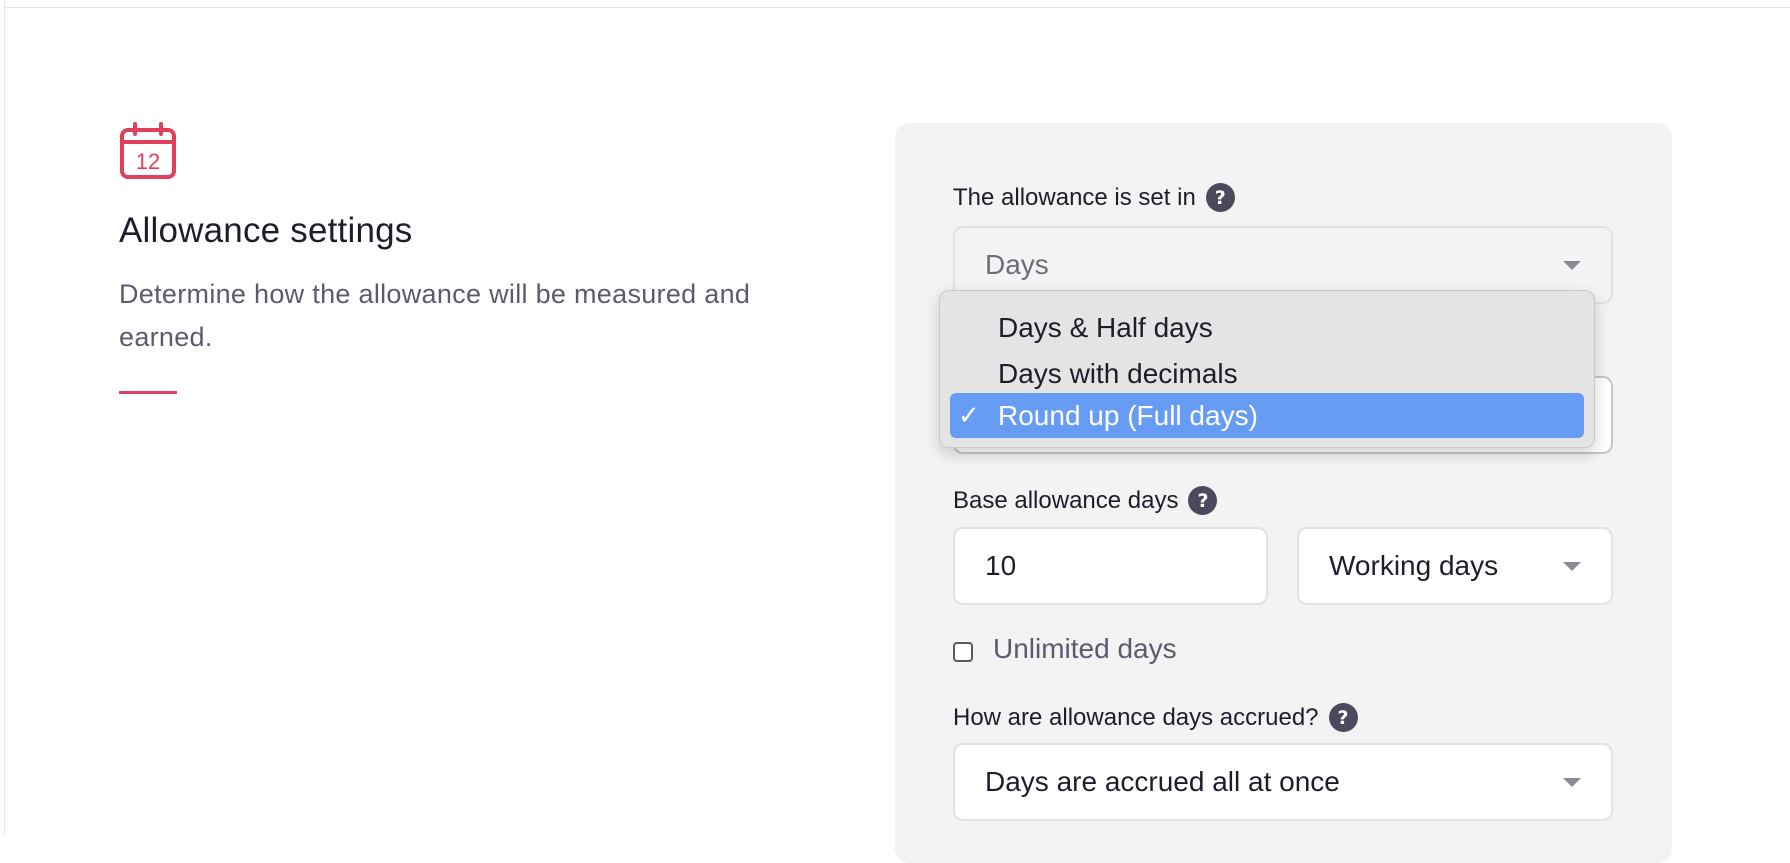 Image resolution: width=1790 pixels, height=863 pixels. What do you see at coordinates (1128, 415) in the screenshot?
I see `menu-item-label: Round up (Full days)` at bounding box center [1128, 415].